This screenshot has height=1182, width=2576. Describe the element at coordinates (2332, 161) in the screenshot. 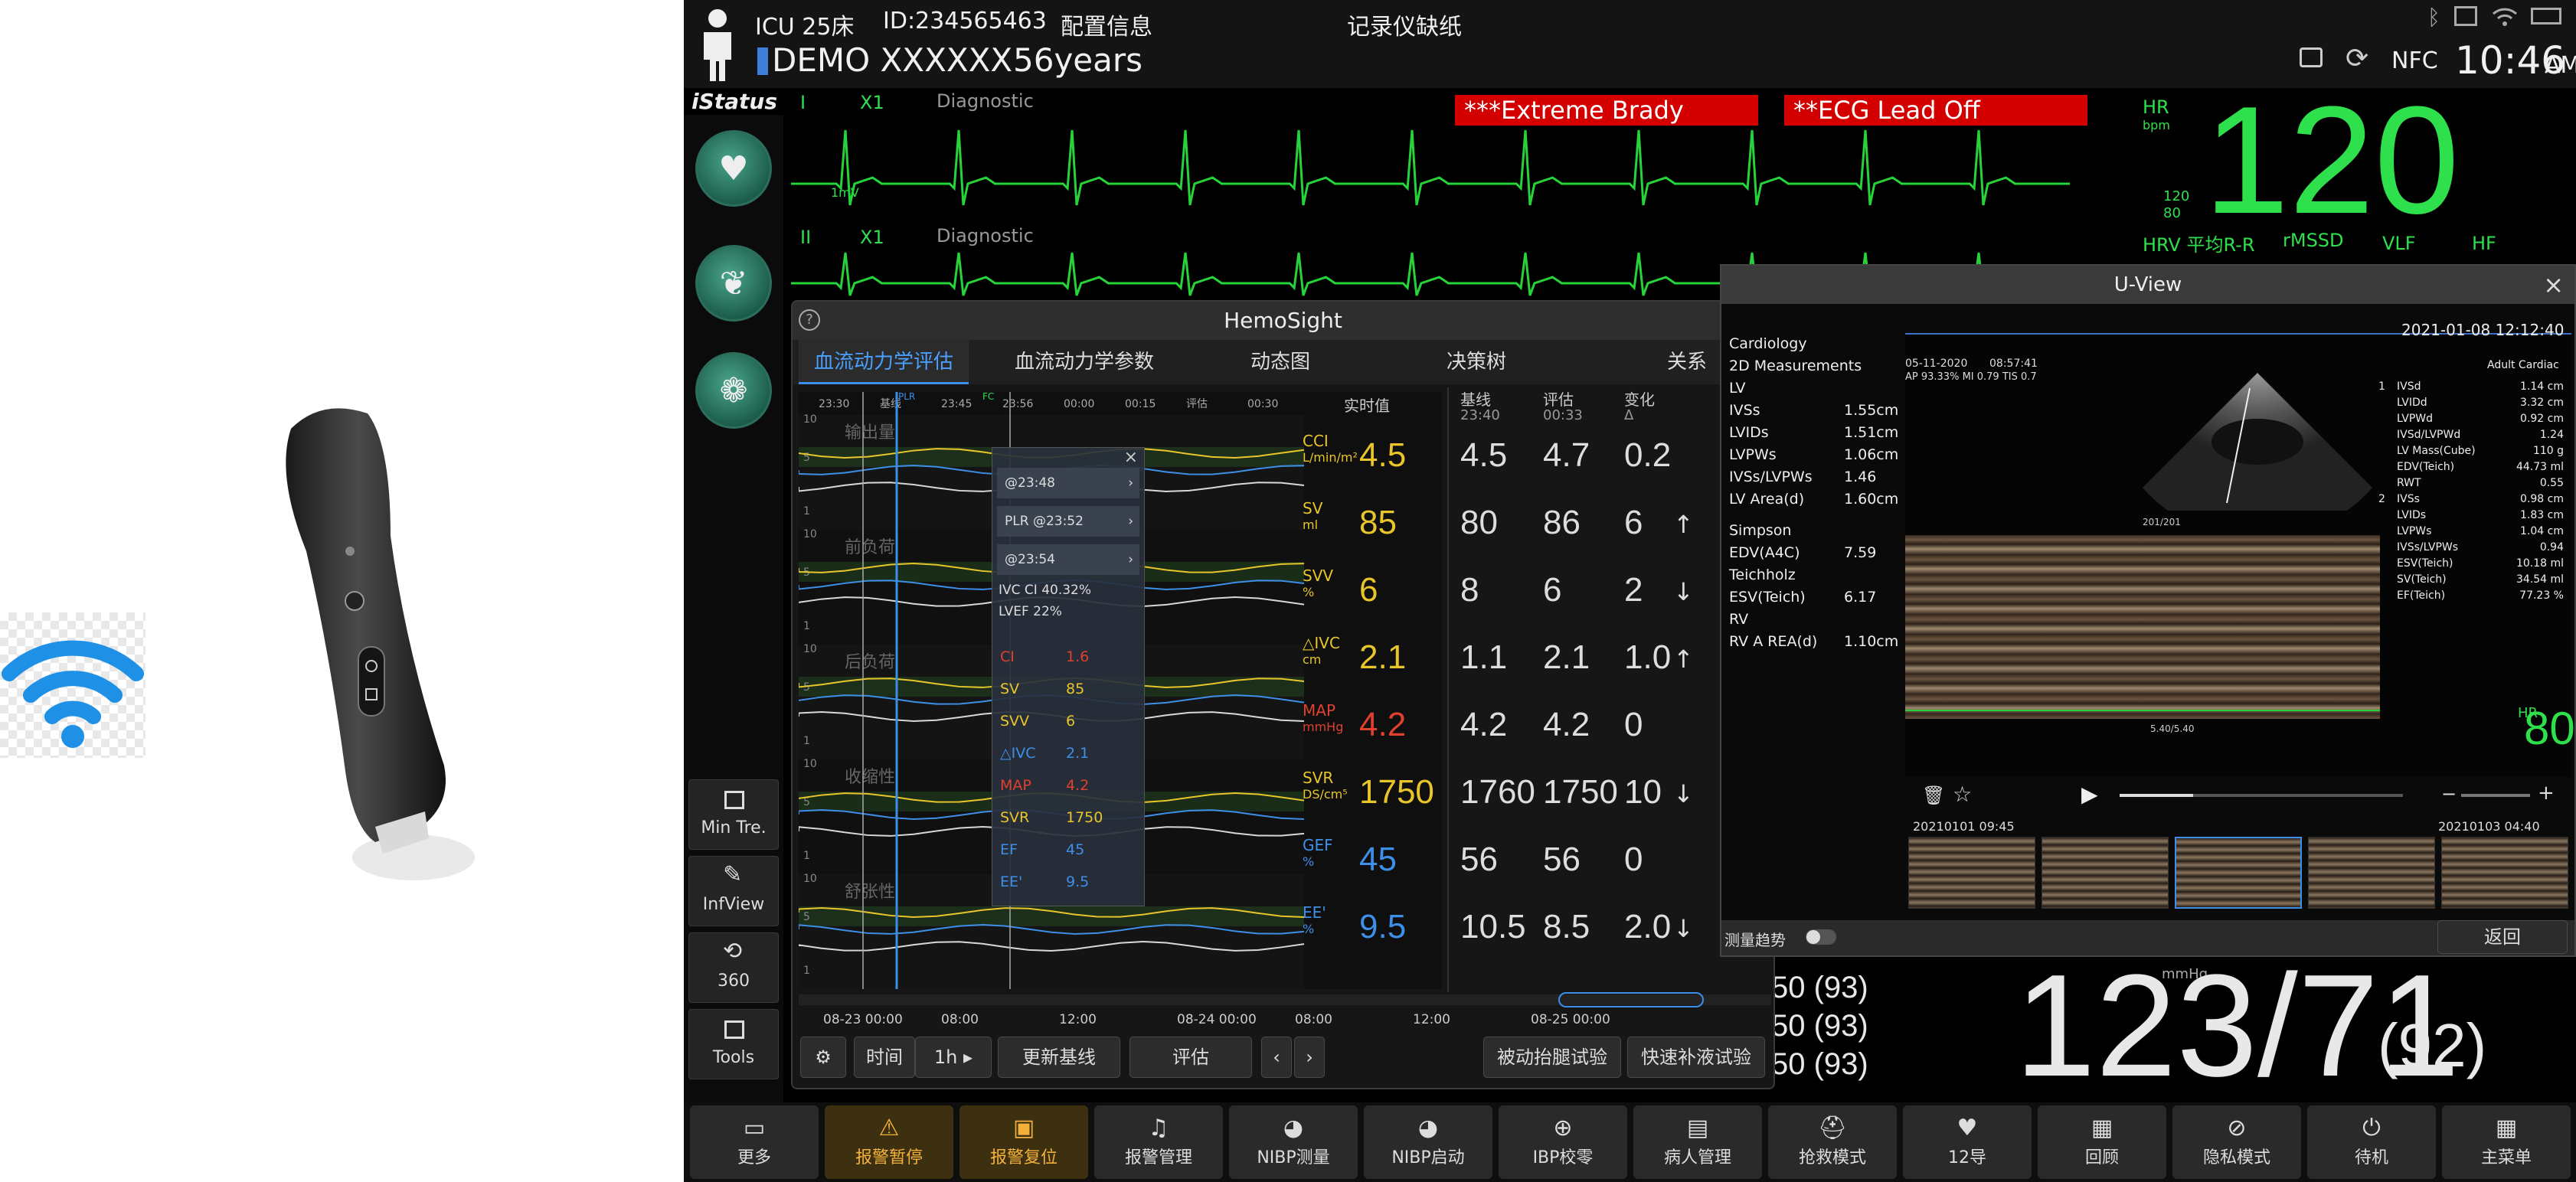

I see `hr-value: 120` at that location.